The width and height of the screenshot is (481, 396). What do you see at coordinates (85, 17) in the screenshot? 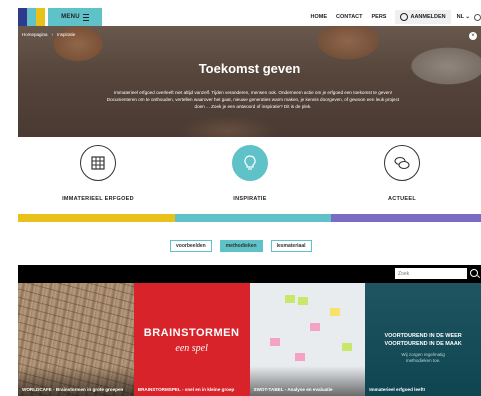
I see `hamburger-icon` at bounding box center [85, 17].